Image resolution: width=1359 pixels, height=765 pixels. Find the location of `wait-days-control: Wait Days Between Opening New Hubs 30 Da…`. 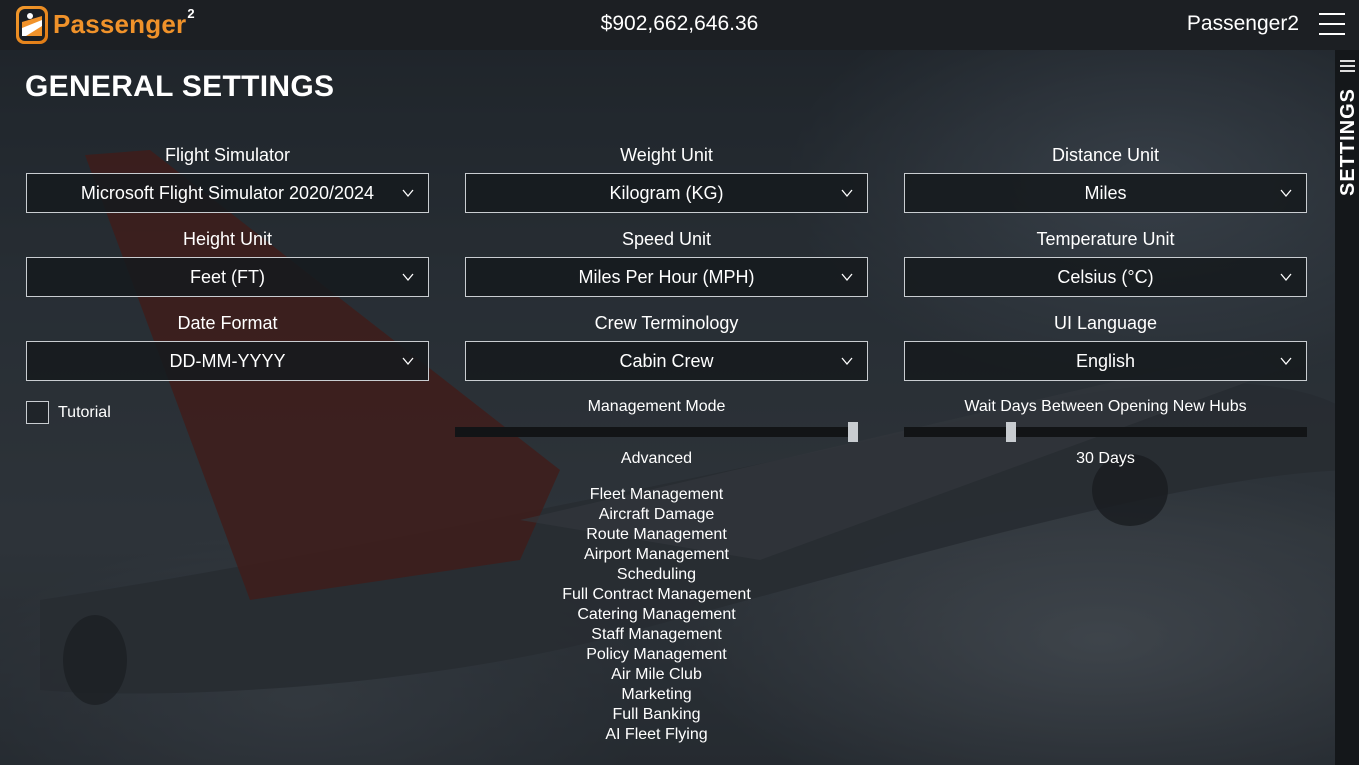

wait-days-control: Wait Days Between Opening New Hubs 30 Da… is located at coordinates (1105, 432).